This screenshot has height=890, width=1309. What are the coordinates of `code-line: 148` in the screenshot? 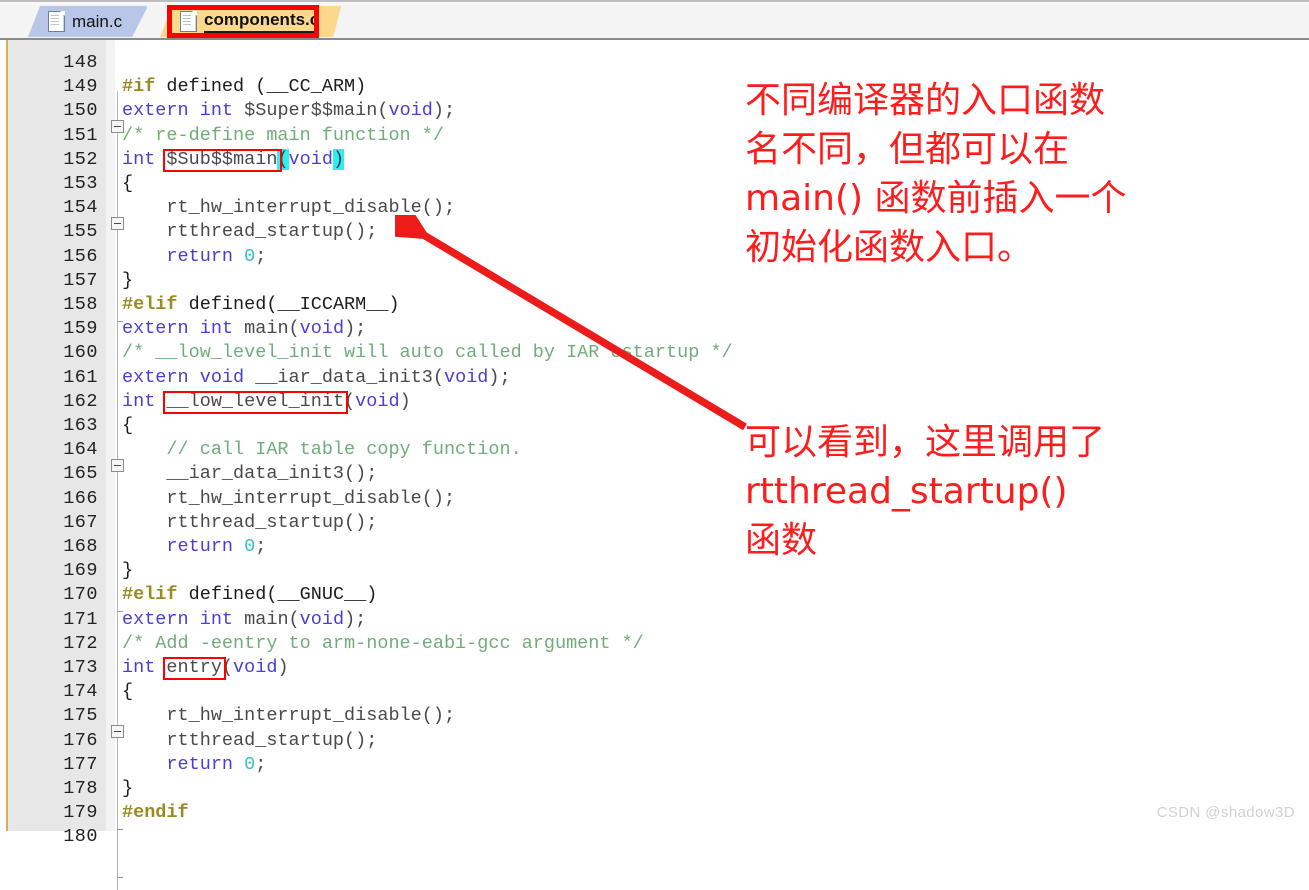 It's located at (620, 63).